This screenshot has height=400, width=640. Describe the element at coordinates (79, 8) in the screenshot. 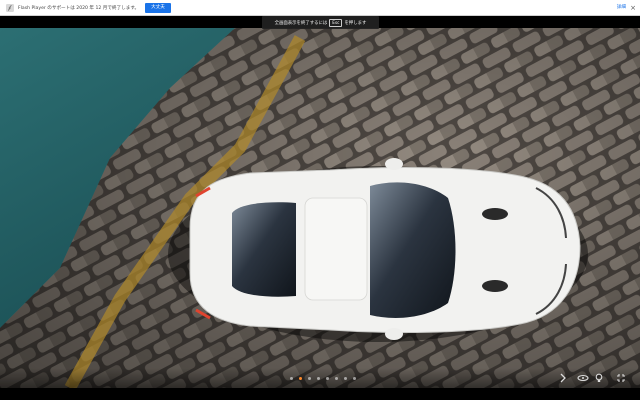

I see `flash-message: Flash Player のサポートは 2020 年 12 月で終了します。` at that location.